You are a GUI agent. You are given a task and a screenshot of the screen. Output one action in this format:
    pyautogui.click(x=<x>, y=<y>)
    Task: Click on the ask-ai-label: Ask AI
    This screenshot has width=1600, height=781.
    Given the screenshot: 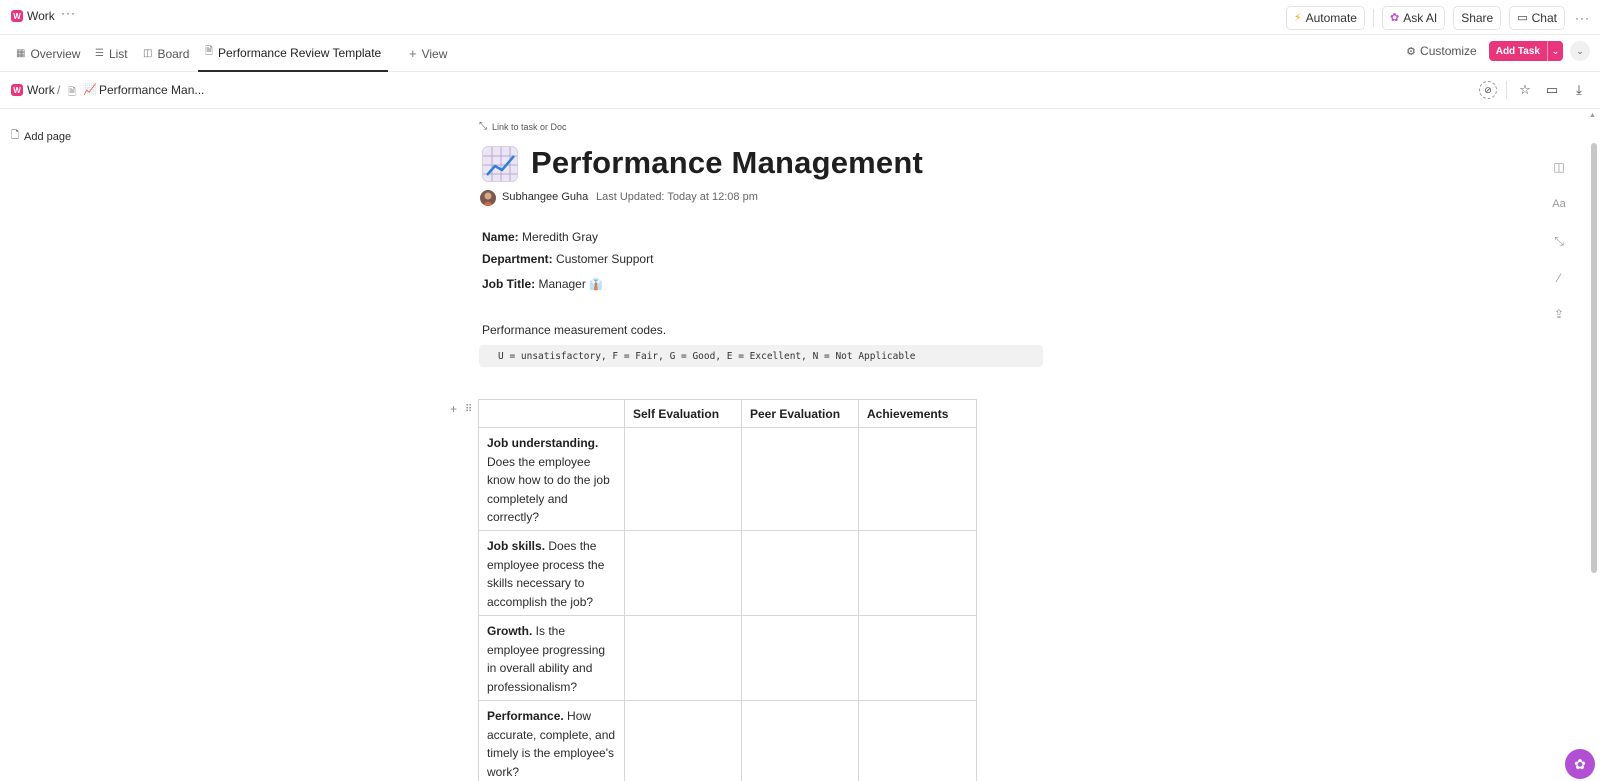 What is the action you would take?
    pyautogui.click(x=1420, y=17)
    